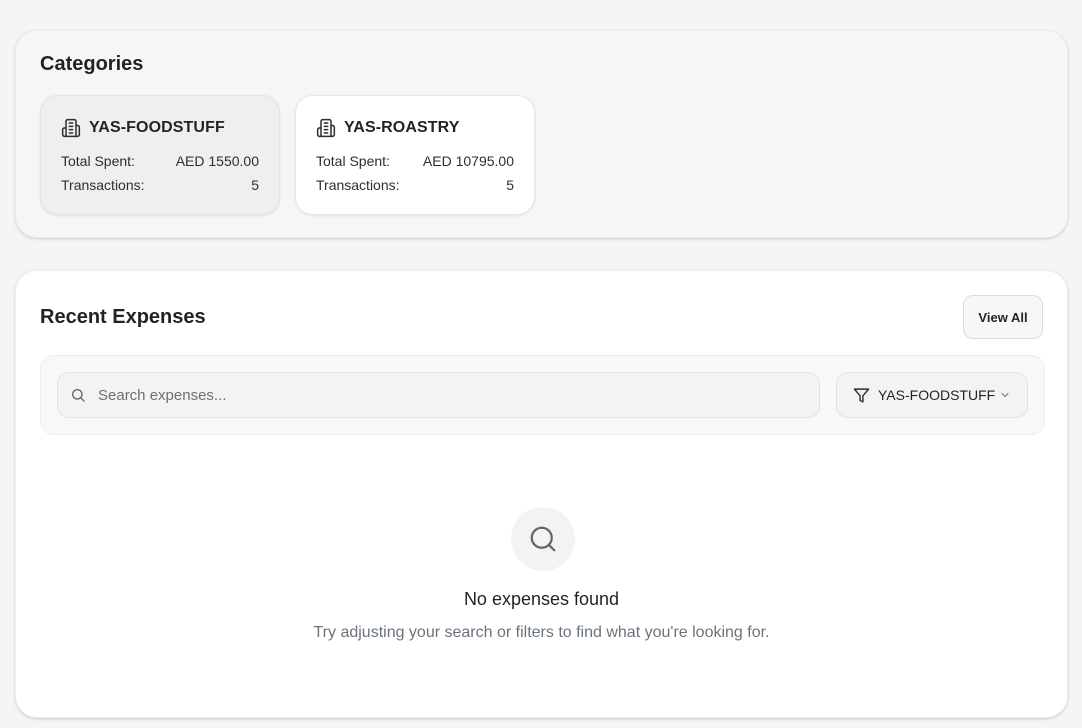 The width and height of the screenshot is (1082, 728). What do you see at coordinates (415, 161) in the screenshot?
I see `total-spent-row: Total Spent: AED 10795.00` at bounding box center [415, 161].